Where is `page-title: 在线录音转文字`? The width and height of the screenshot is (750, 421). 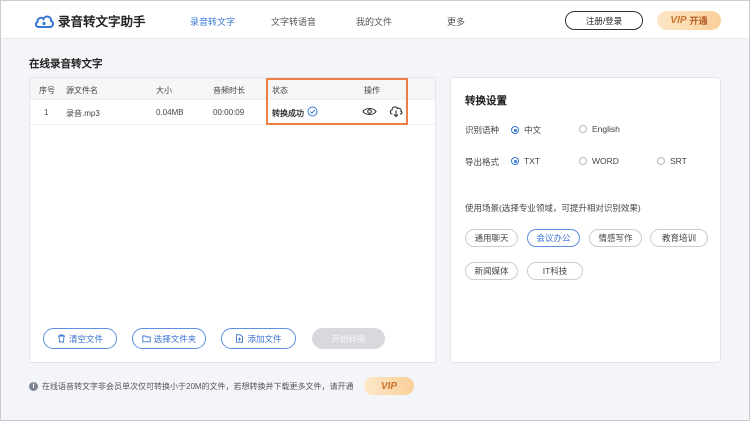
page-title: 在线录音转文字 is located at coordinates (66, 64).